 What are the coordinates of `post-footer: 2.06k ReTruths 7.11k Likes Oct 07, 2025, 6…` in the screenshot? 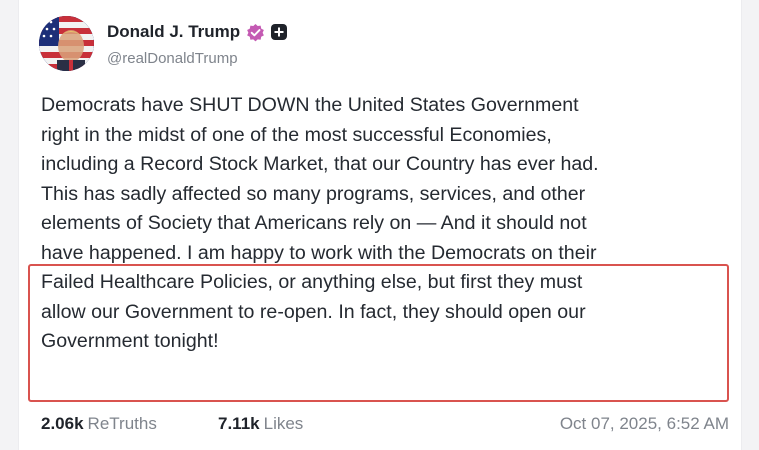 It's located at (385, 426).